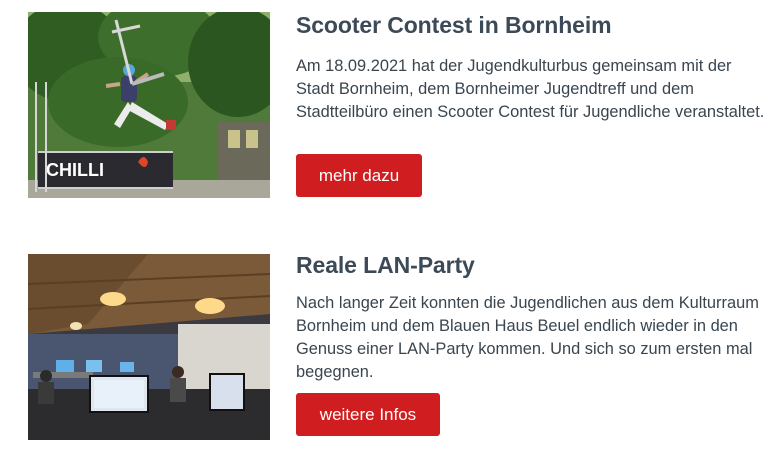 This screenshot has height=468, width=780. I want to click on chilli-banner-text: CHILLI, so click(75, 170).